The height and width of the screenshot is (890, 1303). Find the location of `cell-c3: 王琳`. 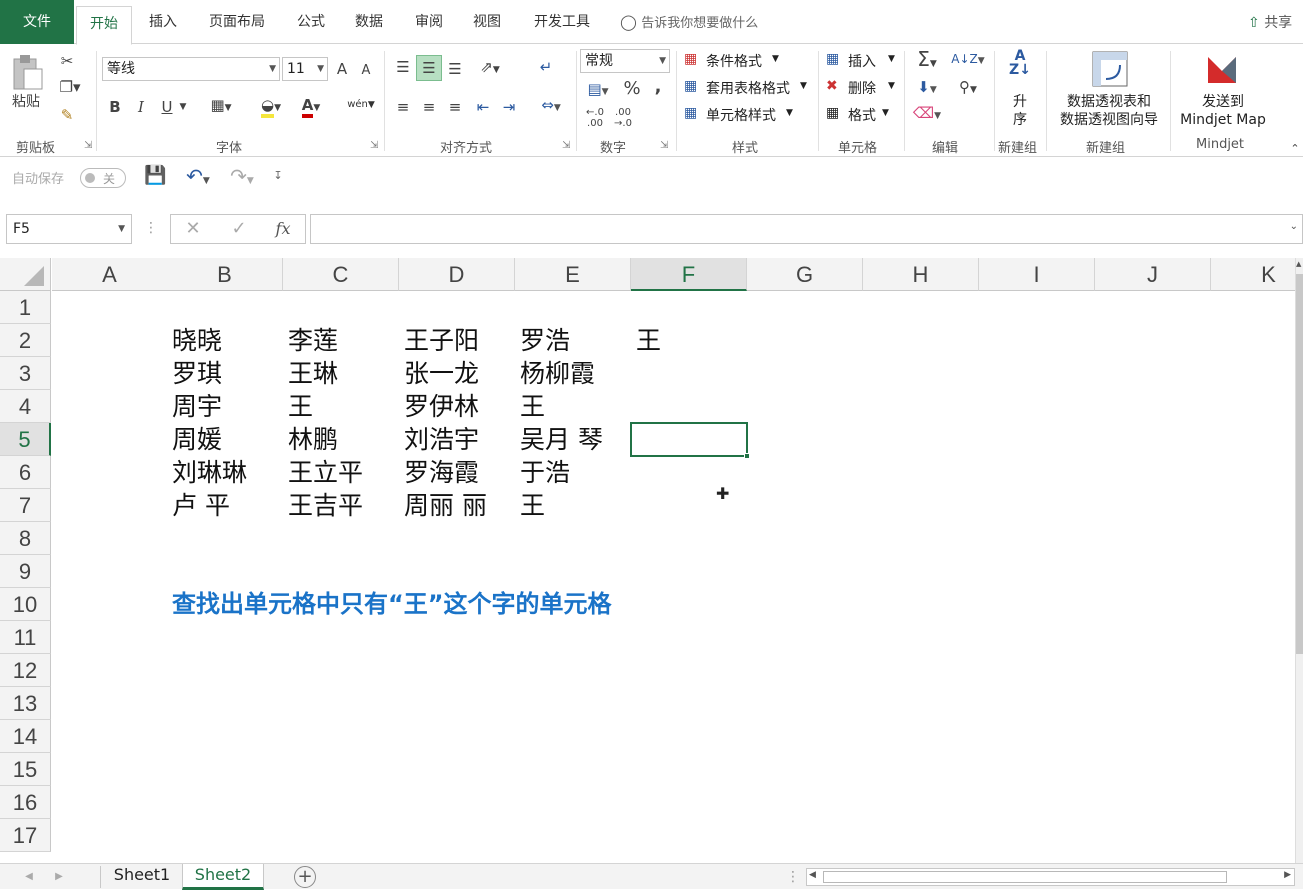

cell-c3: 王琳 is located at coordinates (313, 373).